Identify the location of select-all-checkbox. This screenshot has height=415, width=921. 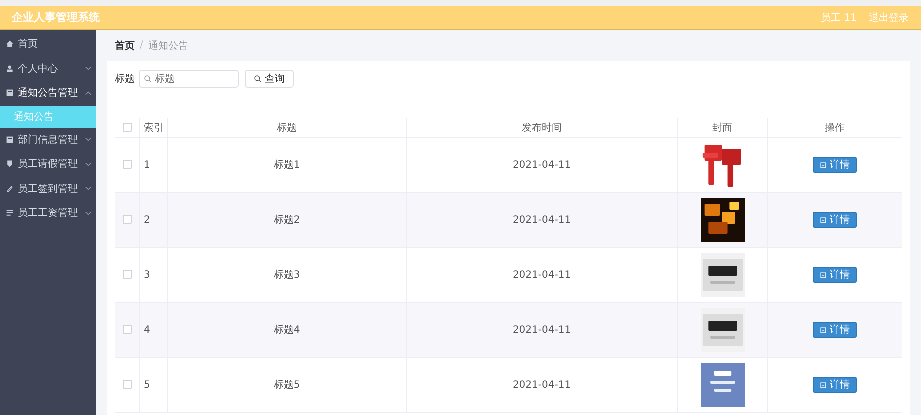
(127, 127).